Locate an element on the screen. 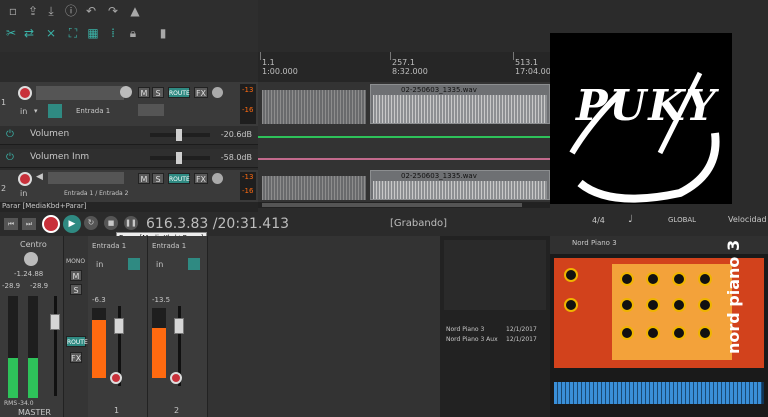  arrange-view: 02-250603_1335.wav 02-250603_1335.wav is located at coordinates (404, 143).